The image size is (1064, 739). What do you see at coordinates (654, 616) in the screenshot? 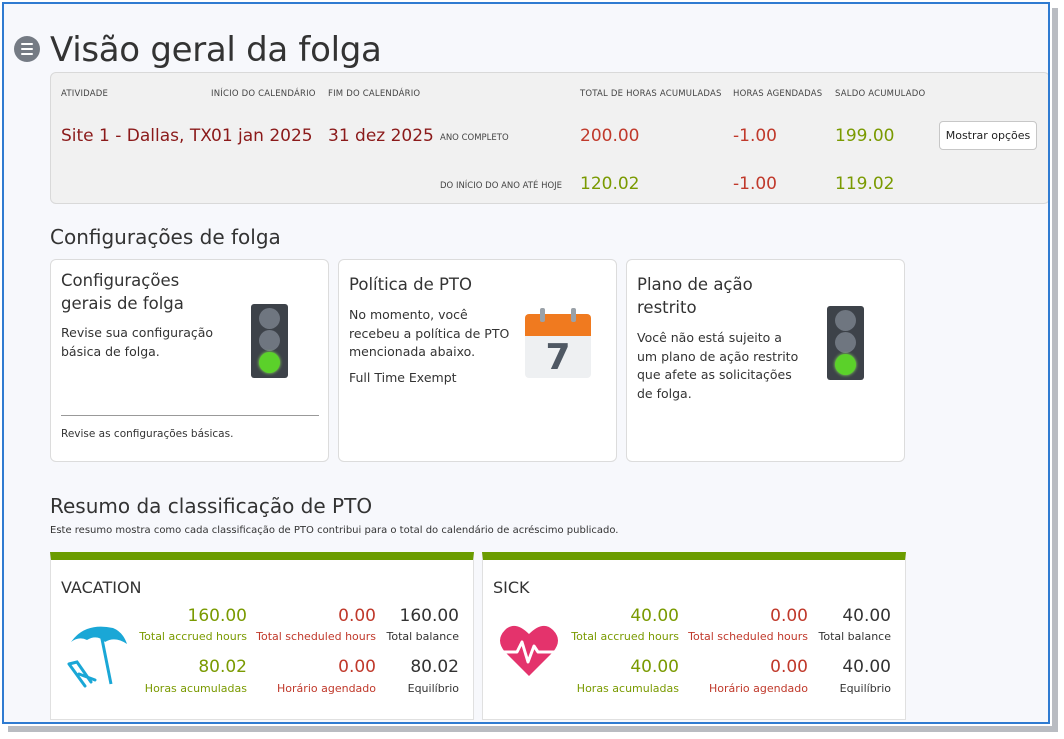
I see `sick-total-accrued: 40.00` at bounding box center [654, 616].